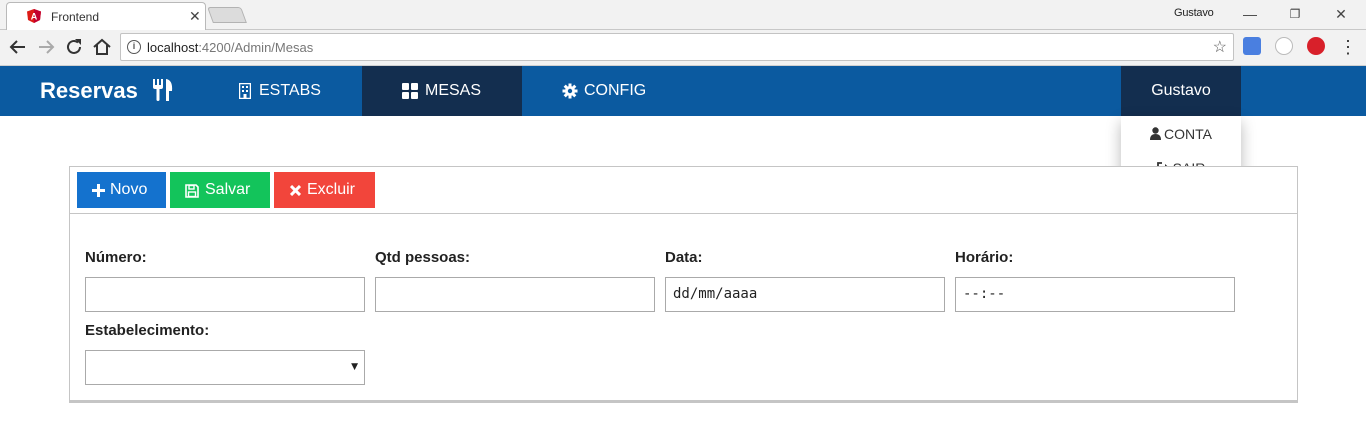  I want to click on svg-text: A, so click(34, 17).